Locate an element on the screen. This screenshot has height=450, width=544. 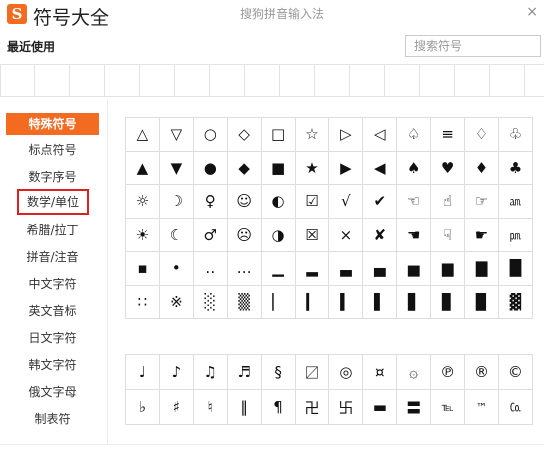
symbol-cell: ☺ is located at coordinates (244, 202).